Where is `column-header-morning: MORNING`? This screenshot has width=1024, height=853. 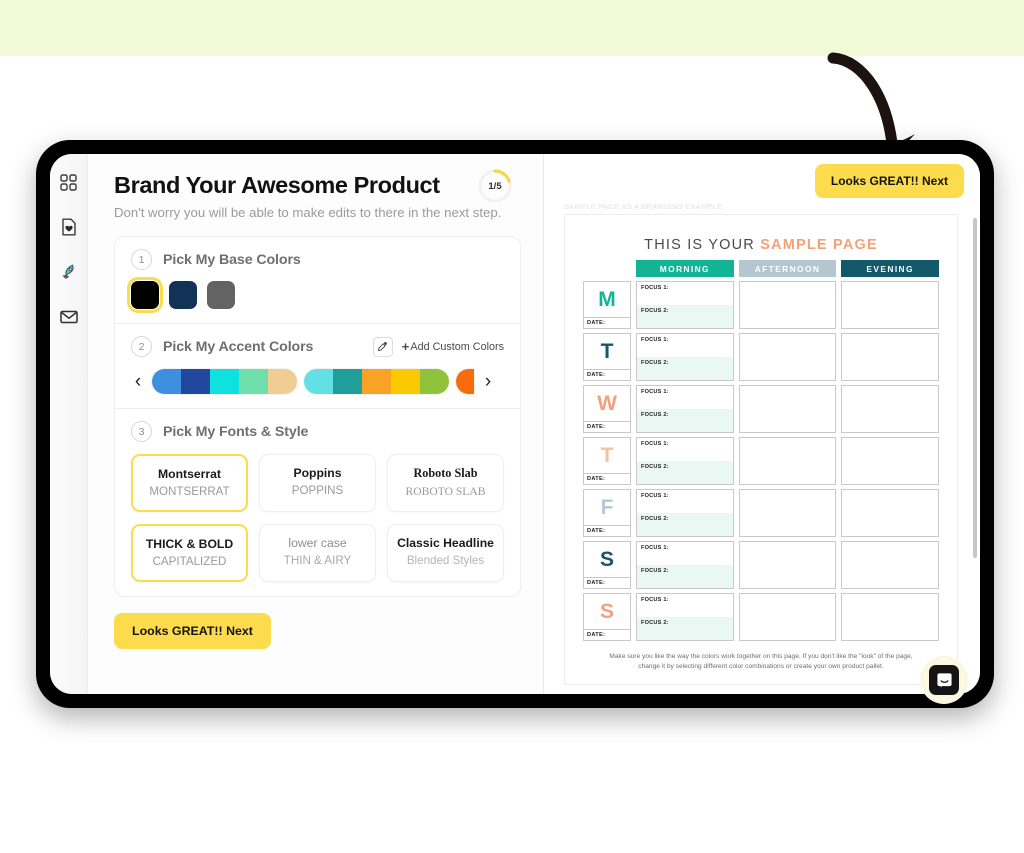 column-header-morning: MORNING is located at coordinates (685, 268).